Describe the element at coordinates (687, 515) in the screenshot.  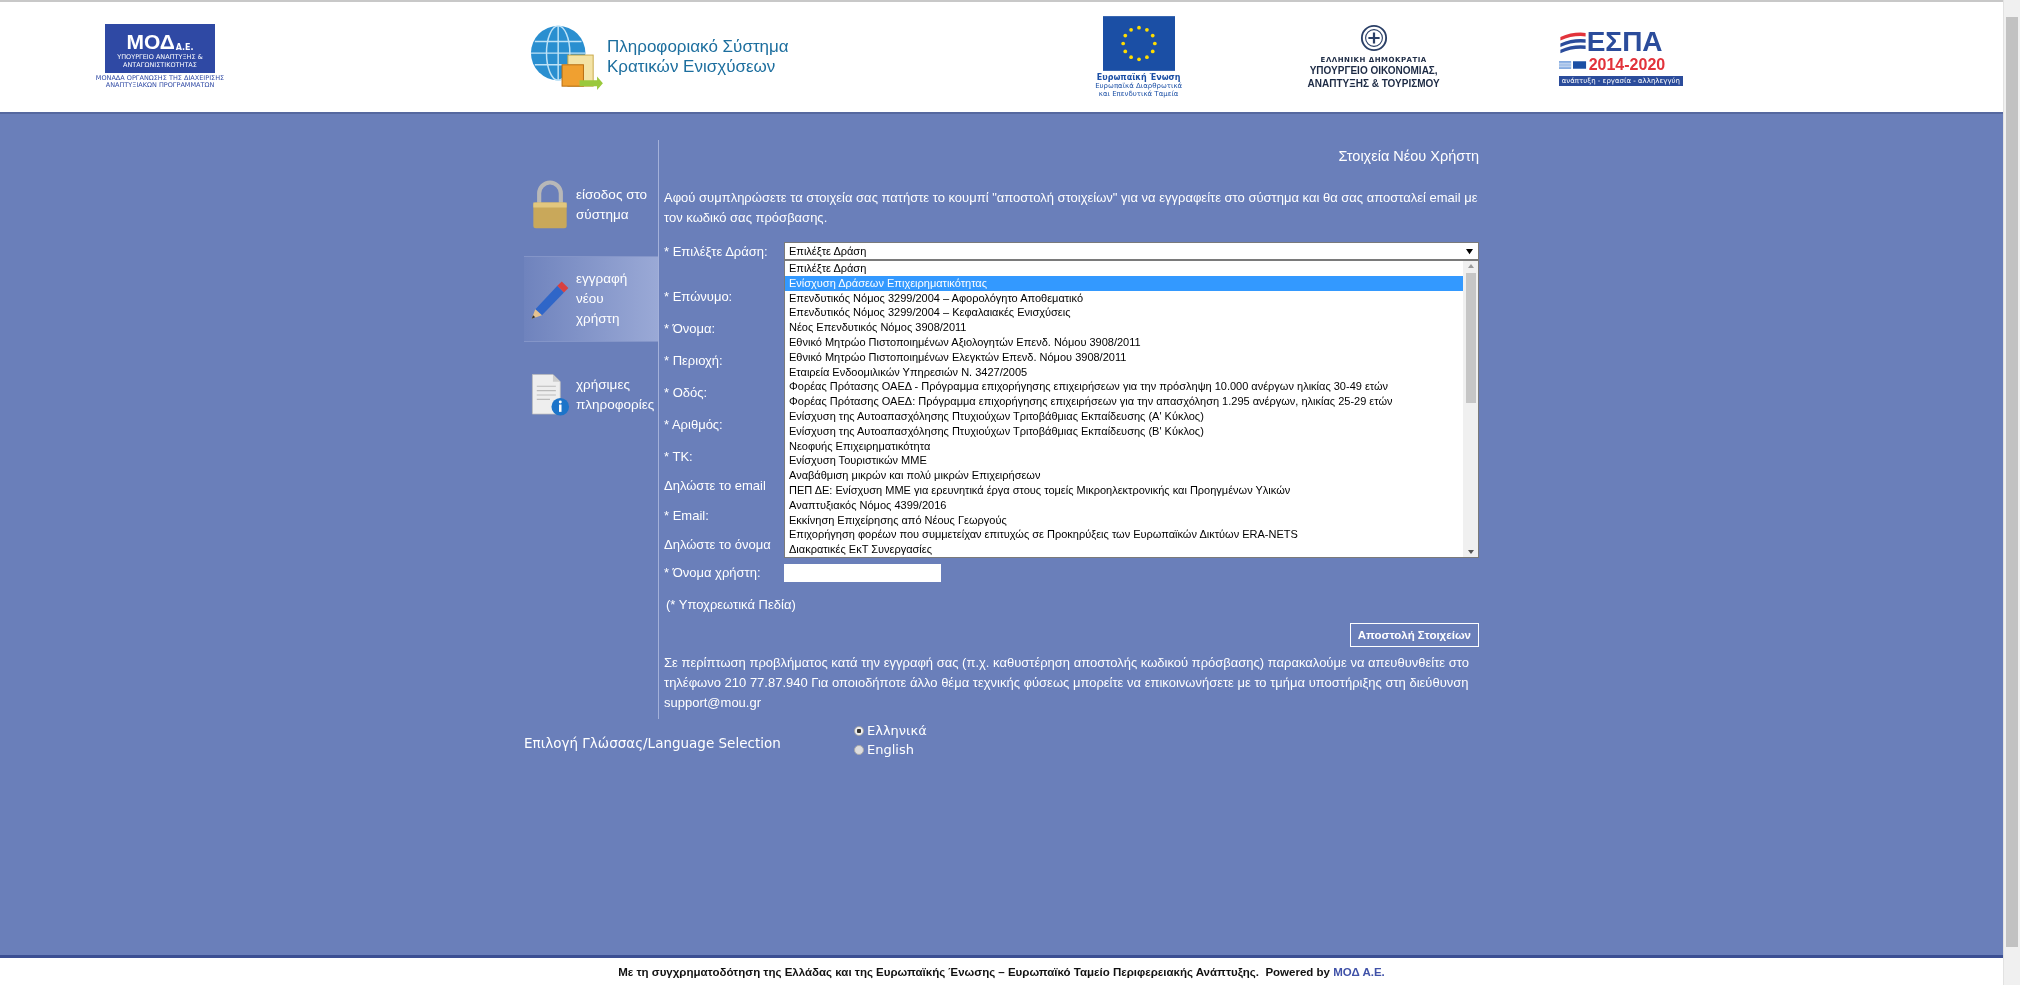
I see `field-label: * Email:` at that location.